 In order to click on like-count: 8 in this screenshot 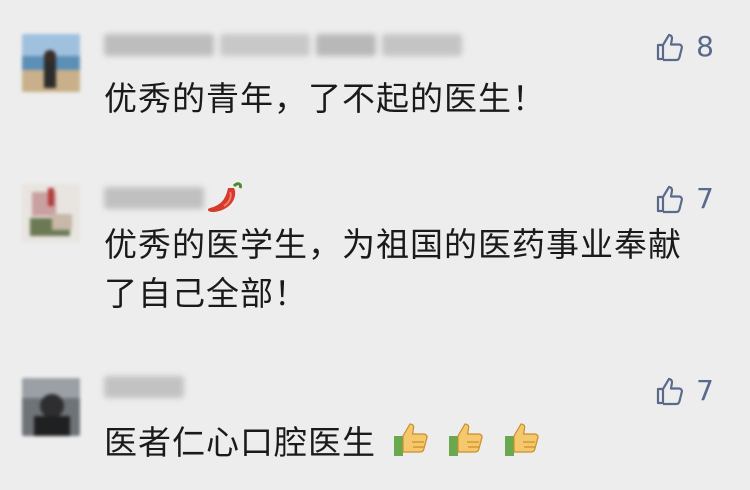, I will do `click(705, 46)`.